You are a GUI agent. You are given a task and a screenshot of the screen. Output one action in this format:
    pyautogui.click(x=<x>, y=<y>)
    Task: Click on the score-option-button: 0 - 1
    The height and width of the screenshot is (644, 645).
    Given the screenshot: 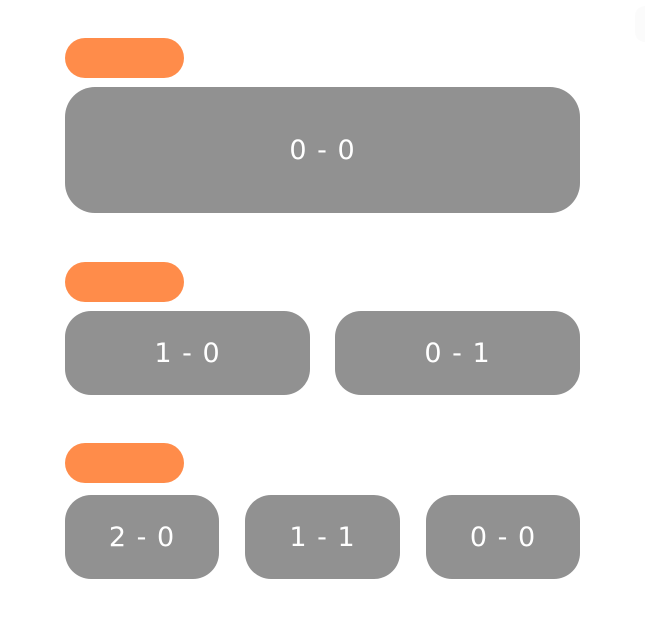 What is the action you would take?
    pyautogui.click(x=457, y=353)
    